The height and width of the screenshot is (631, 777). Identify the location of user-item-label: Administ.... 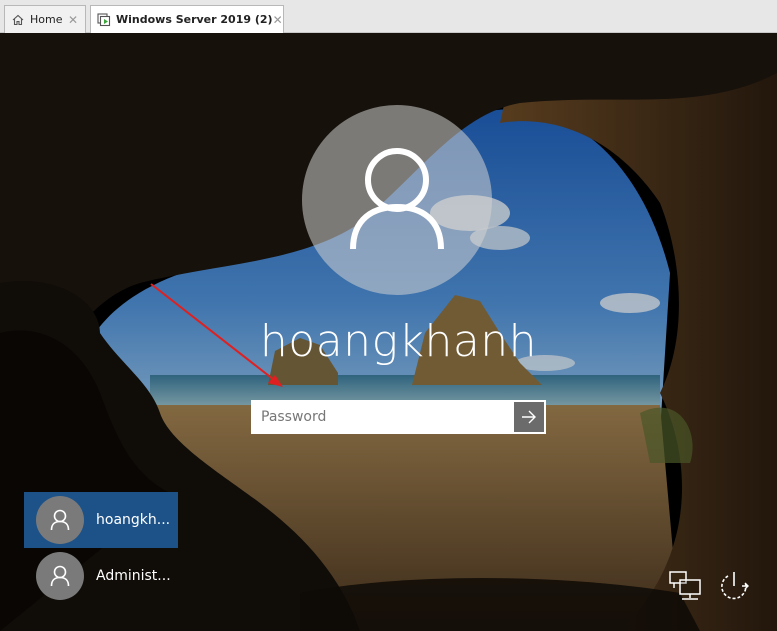
(133, 576).